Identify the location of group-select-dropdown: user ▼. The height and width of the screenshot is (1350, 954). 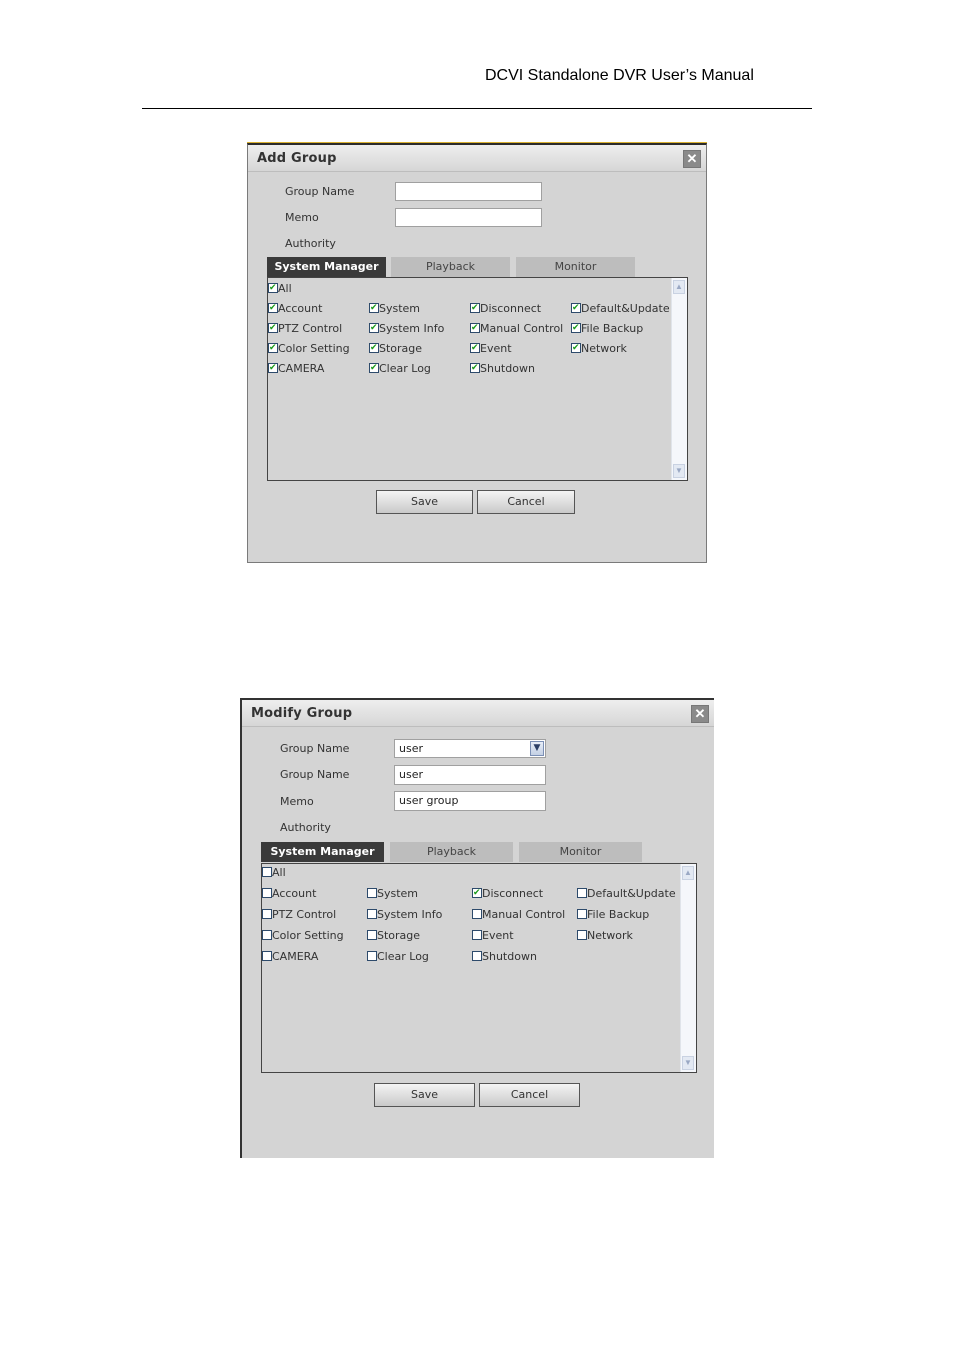
(470, 748).